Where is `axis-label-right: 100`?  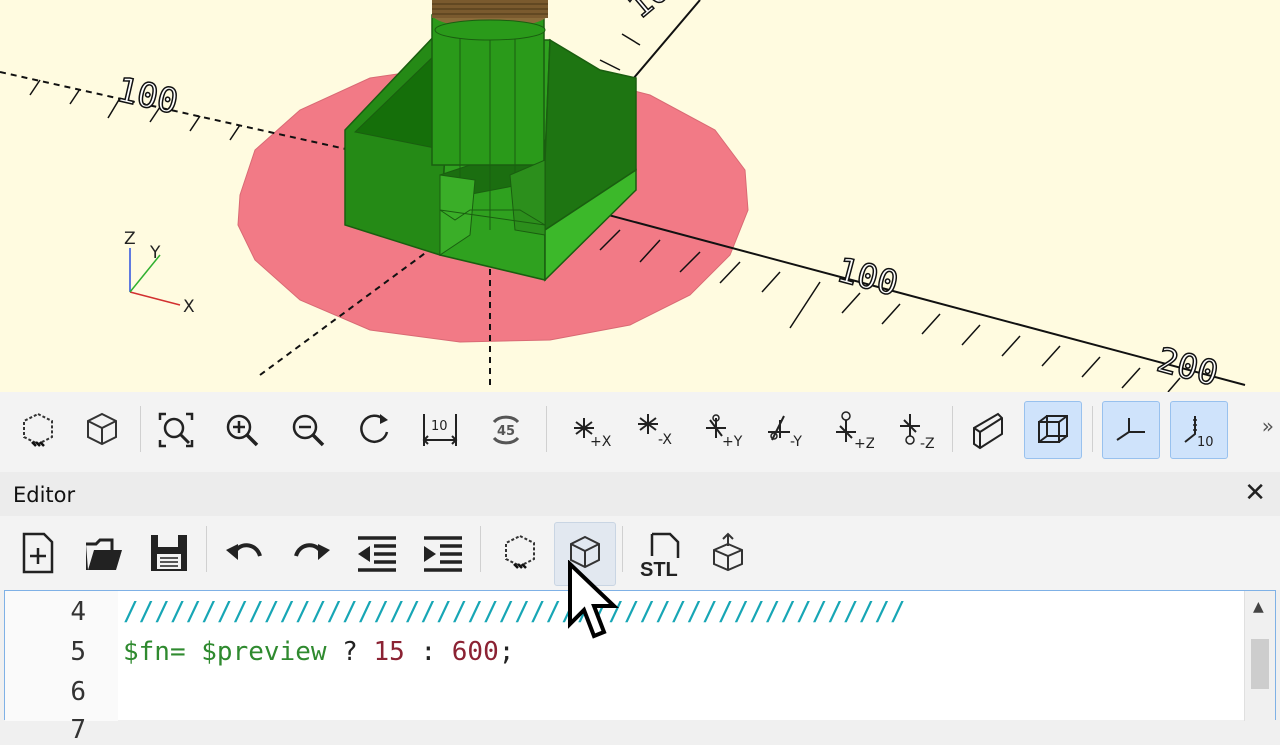
axis-label-right: 100 is located at coordinates (868, 277).